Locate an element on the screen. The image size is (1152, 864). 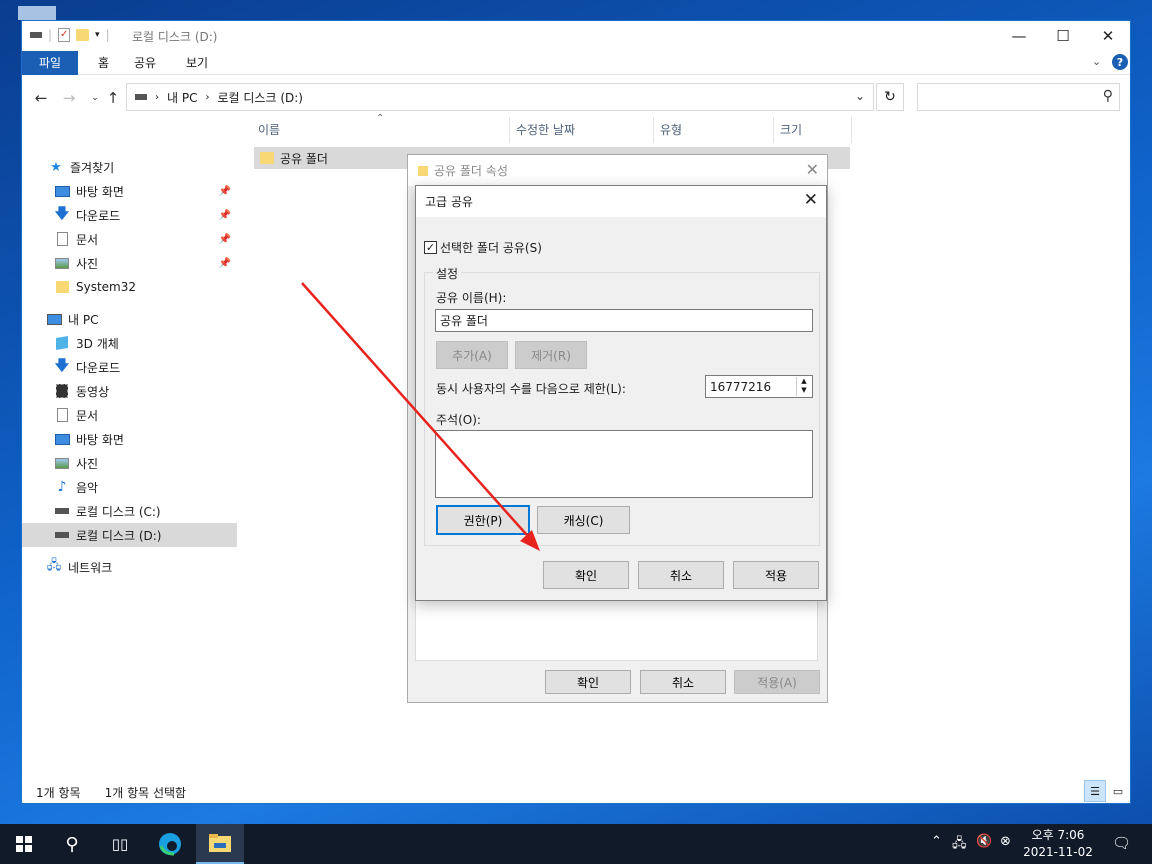
annotation-arrow is located at coordinates (420, 416).